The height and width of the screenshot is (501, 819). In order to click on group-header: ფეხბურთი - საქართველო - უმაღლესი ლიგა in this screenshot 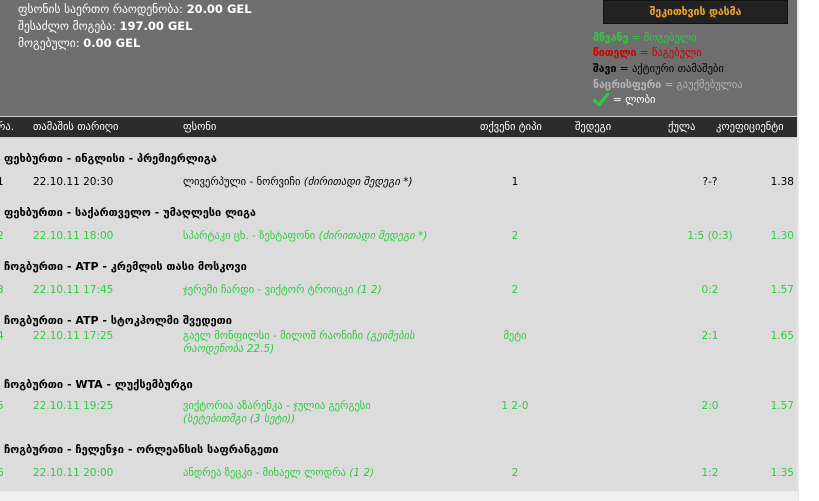, I will do `click(130, 212)`.